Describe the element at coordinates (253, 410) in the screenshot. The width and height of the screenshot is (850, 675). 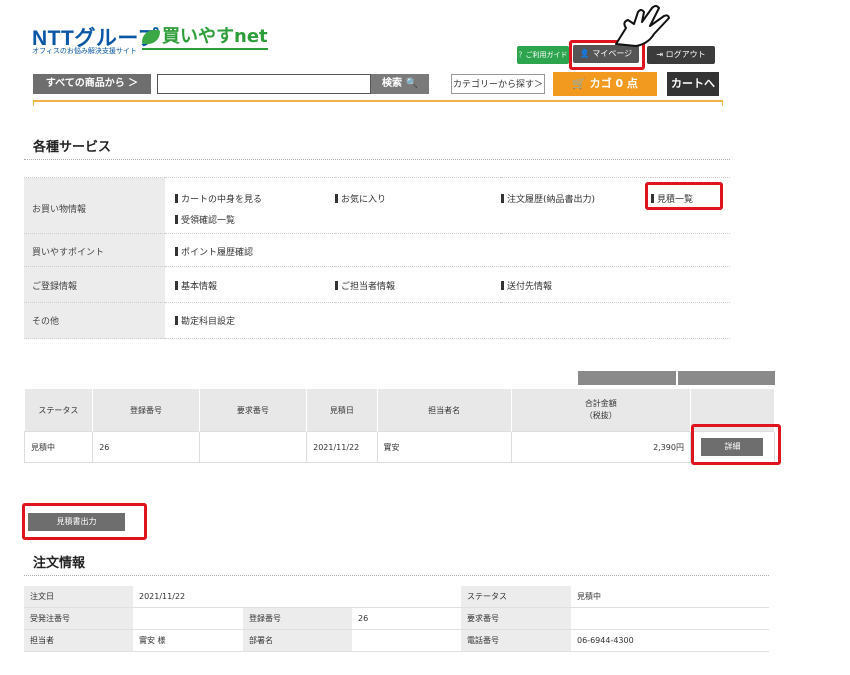
I see `col-req-no: 要求番号` at that location.